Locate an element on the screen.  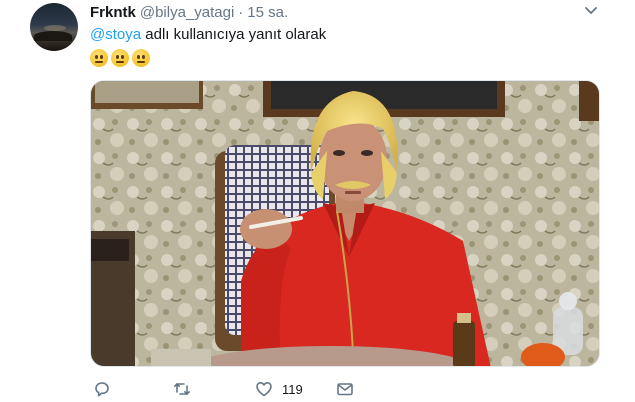
heart-icon is located at coordinates (264, 389).